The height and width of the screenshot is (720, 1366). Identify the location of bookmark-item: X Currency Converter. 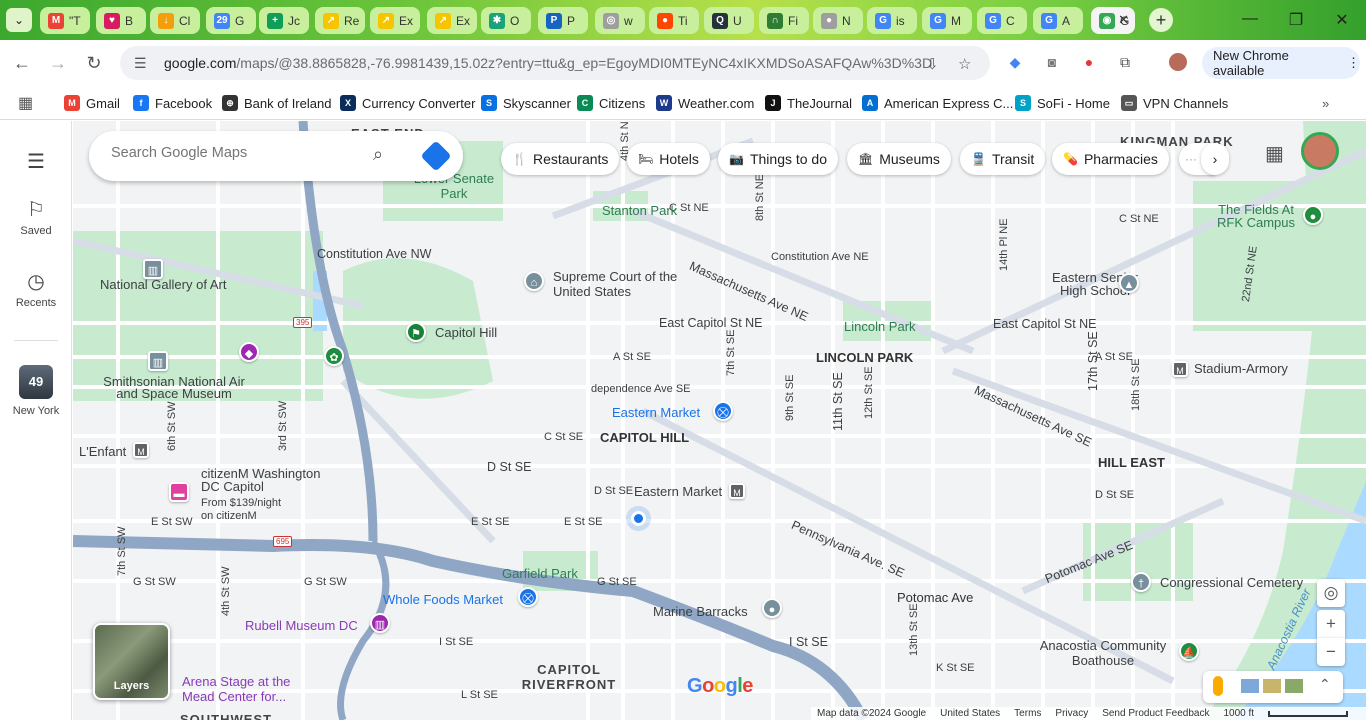
(407, 103).